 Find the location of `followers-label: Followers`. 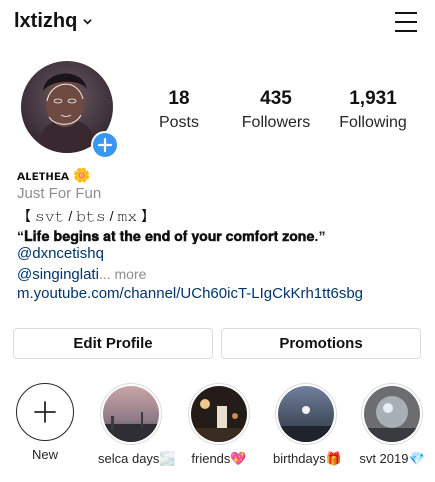

followers-label: Followers is located at coordinates (276, 122).